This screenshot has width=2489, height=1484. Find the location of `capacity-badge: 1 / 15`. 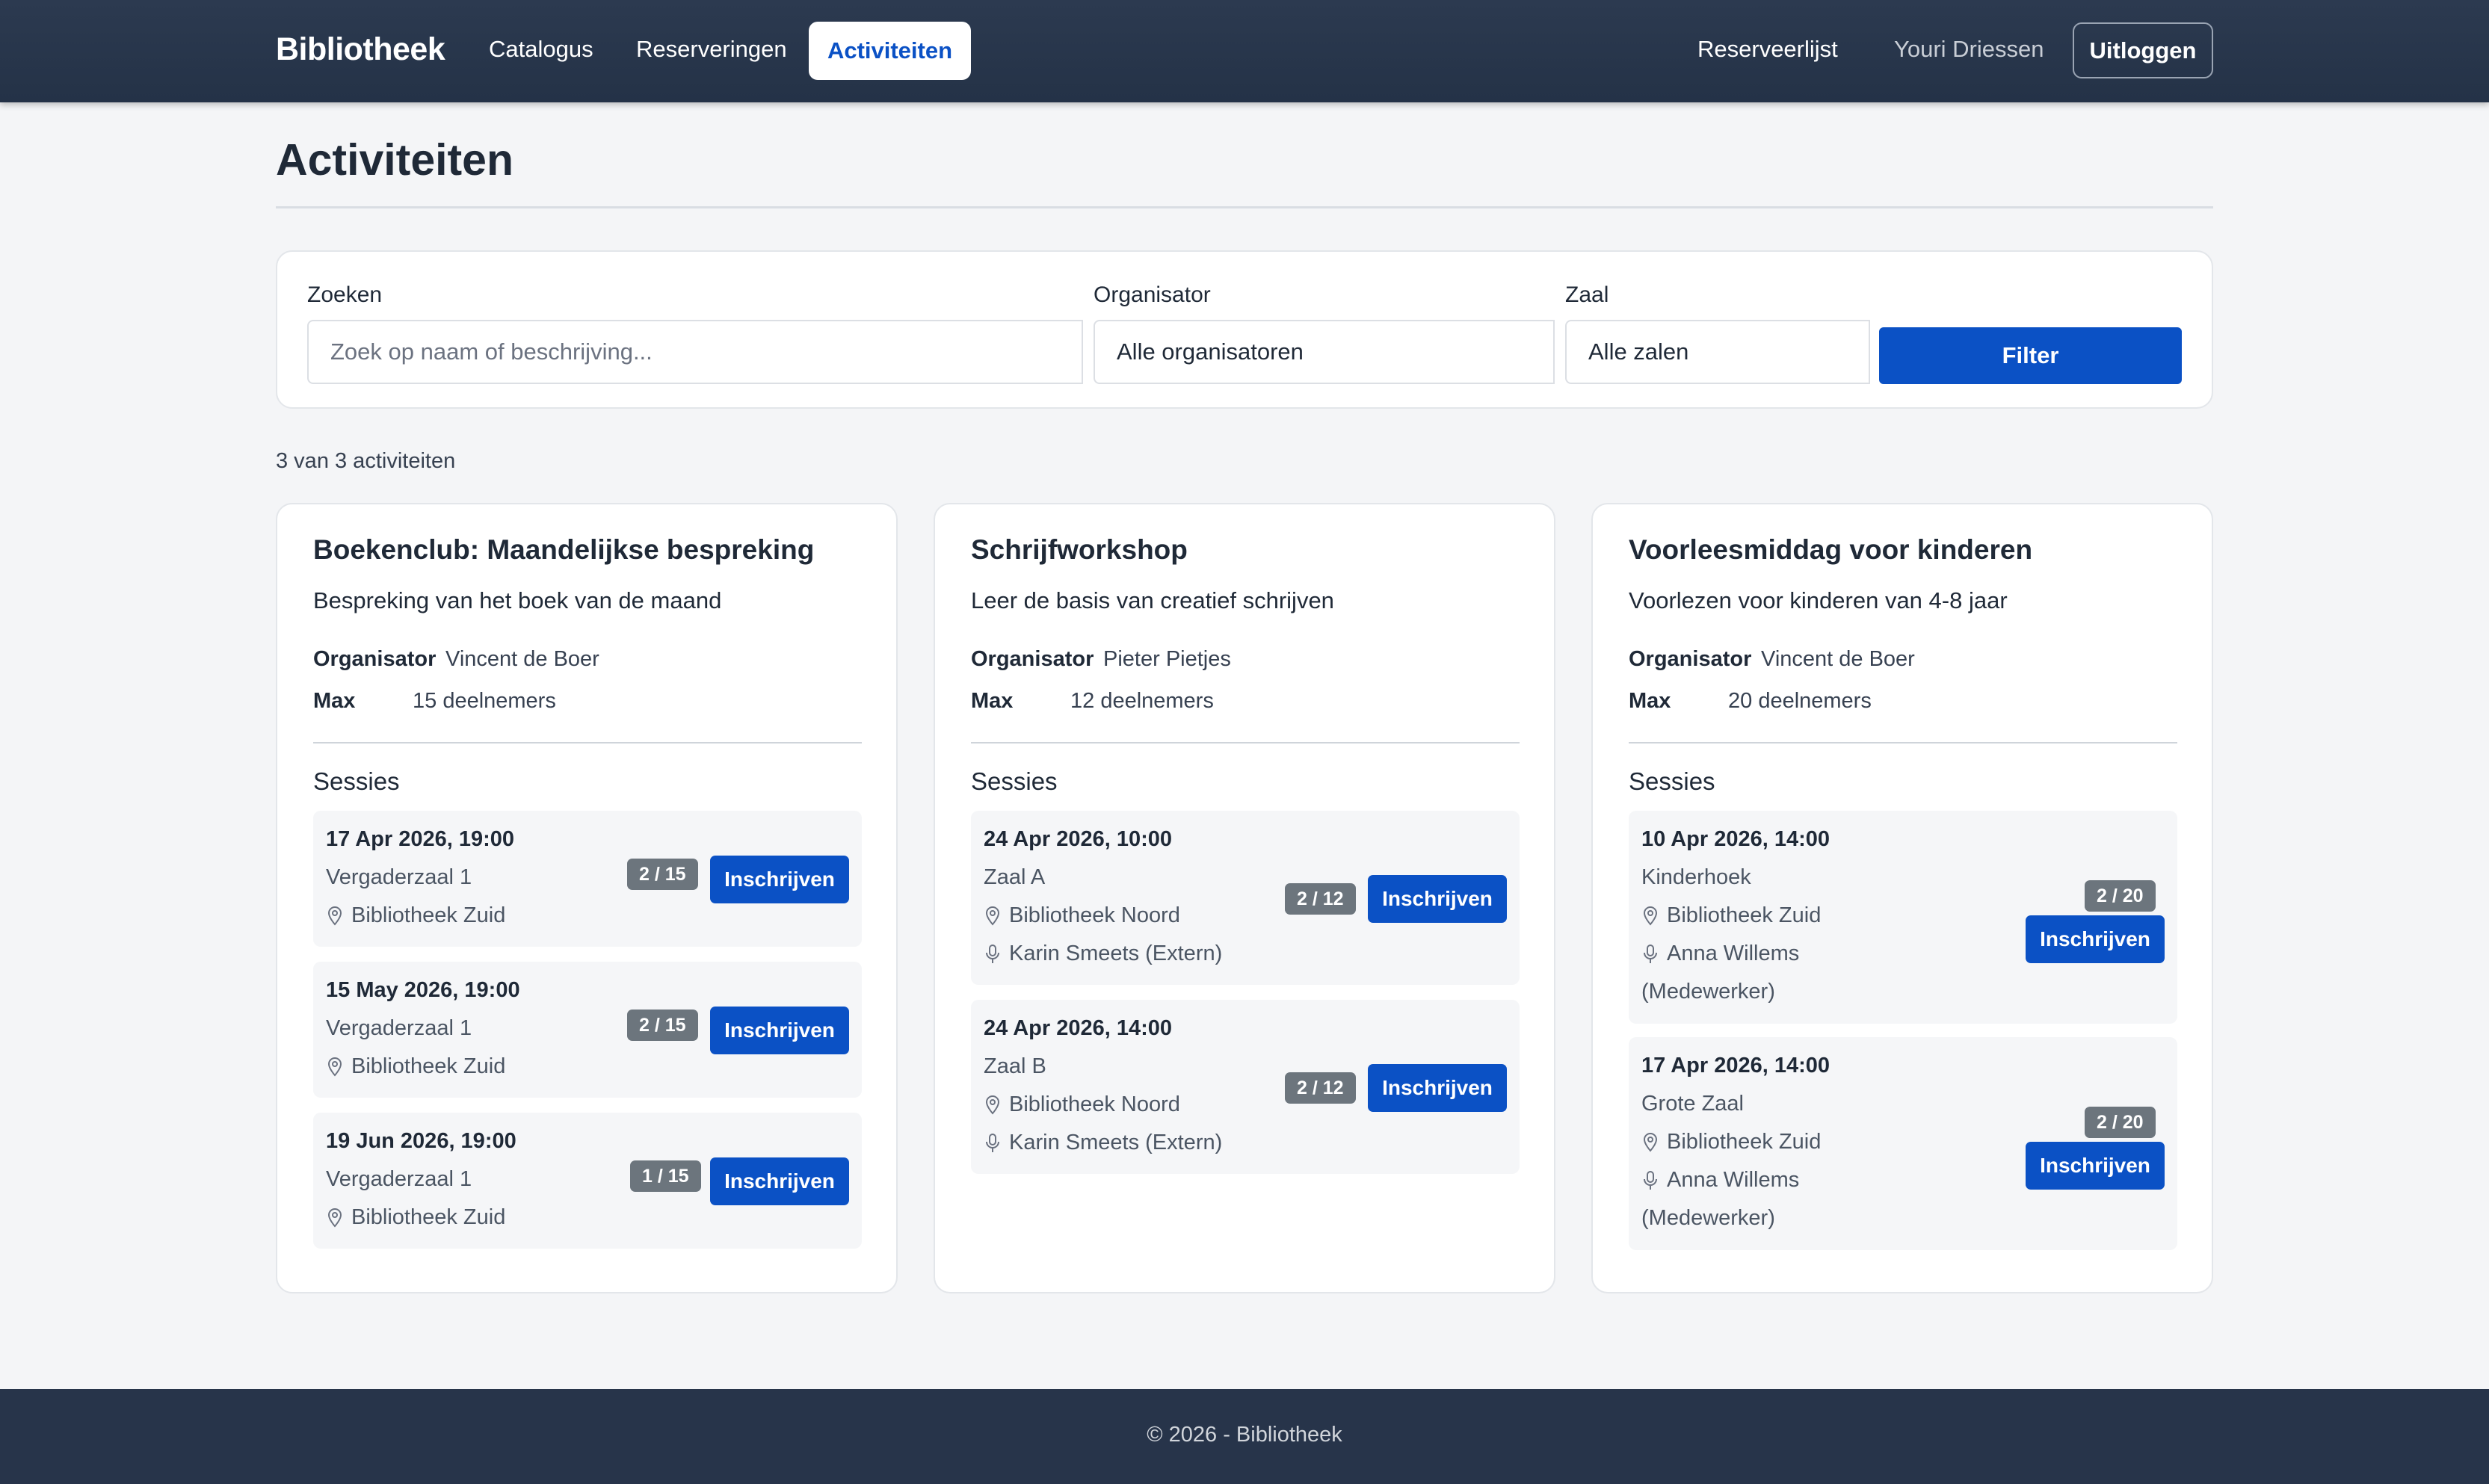

capacity-badge: 1 / 15 is located at coordinates (665, 1176).